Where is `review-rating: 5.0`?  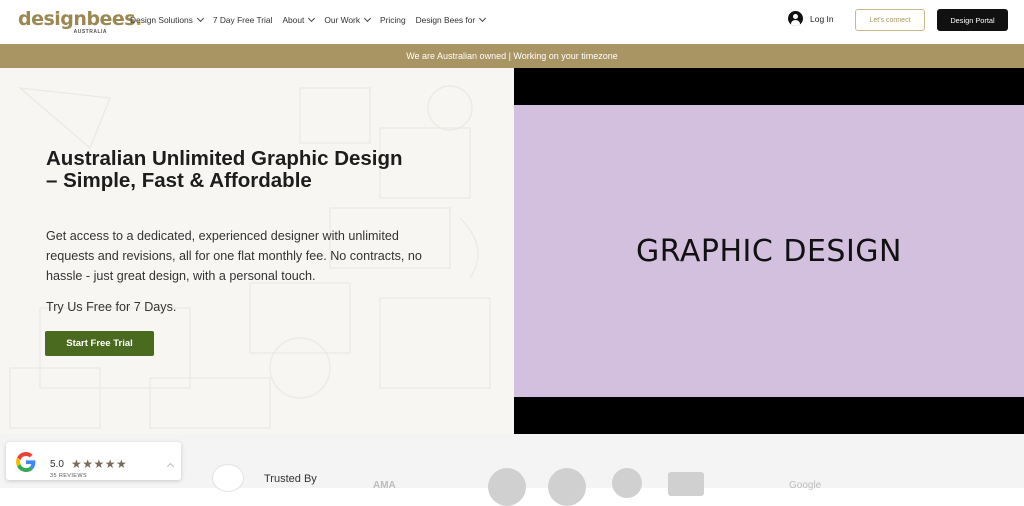
review-rating: 5.0 is located at coordinates (57, 464).